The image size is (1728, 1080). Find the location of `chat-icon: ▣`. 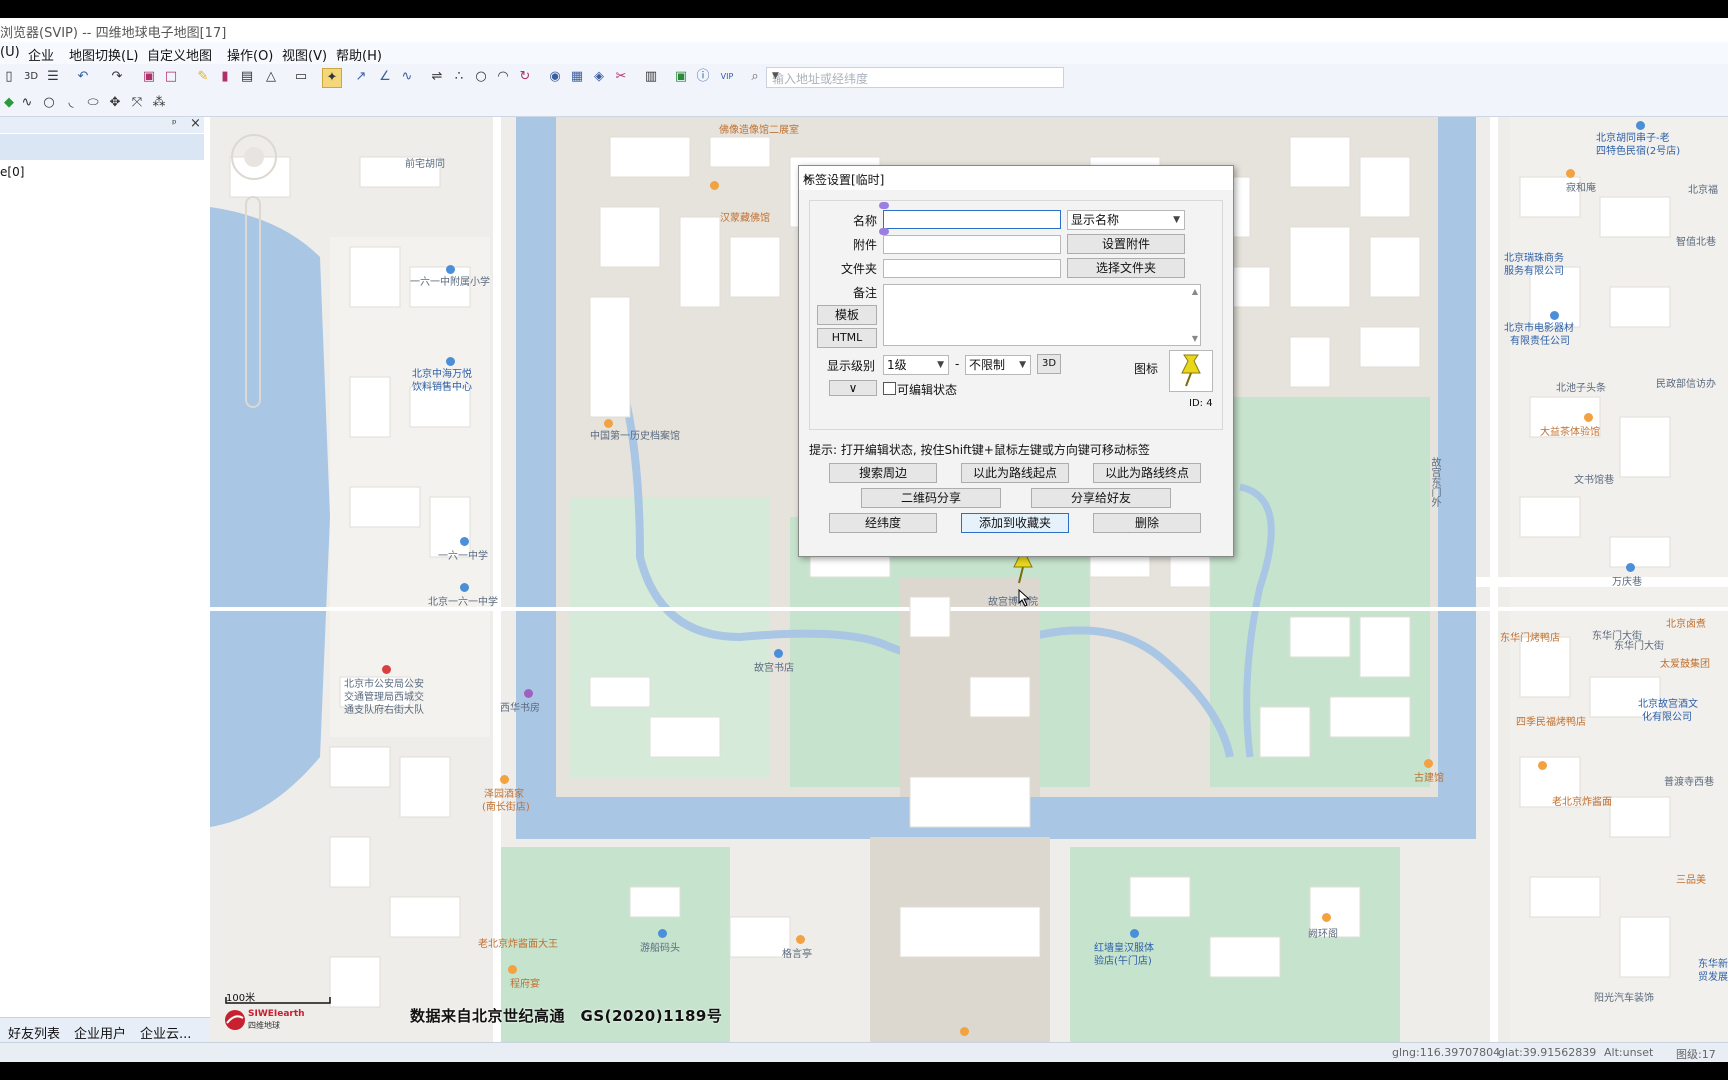

chat-icon: ▣ is located at coordinates (681, 77).